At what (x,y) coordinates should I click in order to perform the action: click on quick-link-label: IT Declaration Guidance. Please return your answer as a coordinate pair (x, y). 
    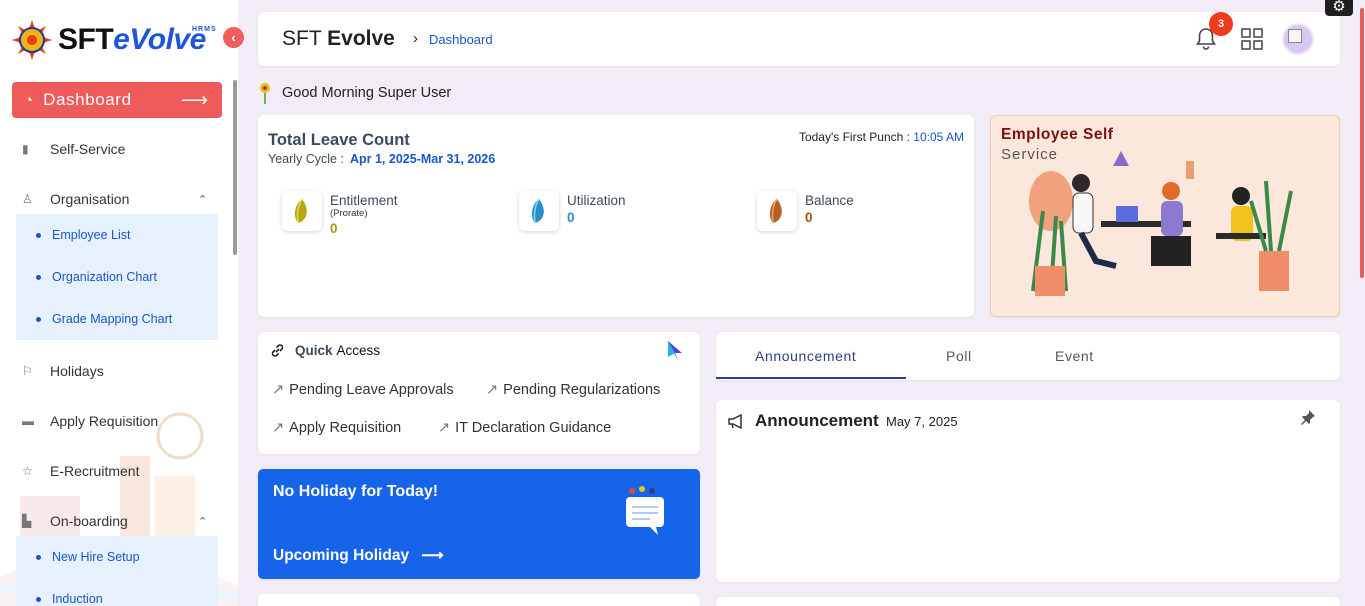
    Looking at the image, I should click on (533, 428).